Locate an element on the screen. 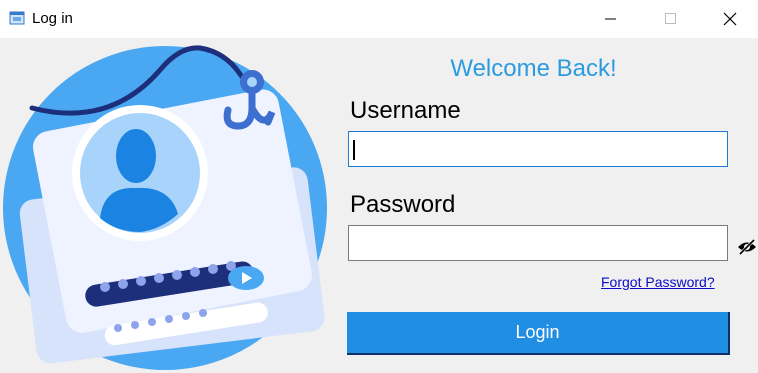 The image size is (758, 373). text-caret is located at coordinates (354, 150).